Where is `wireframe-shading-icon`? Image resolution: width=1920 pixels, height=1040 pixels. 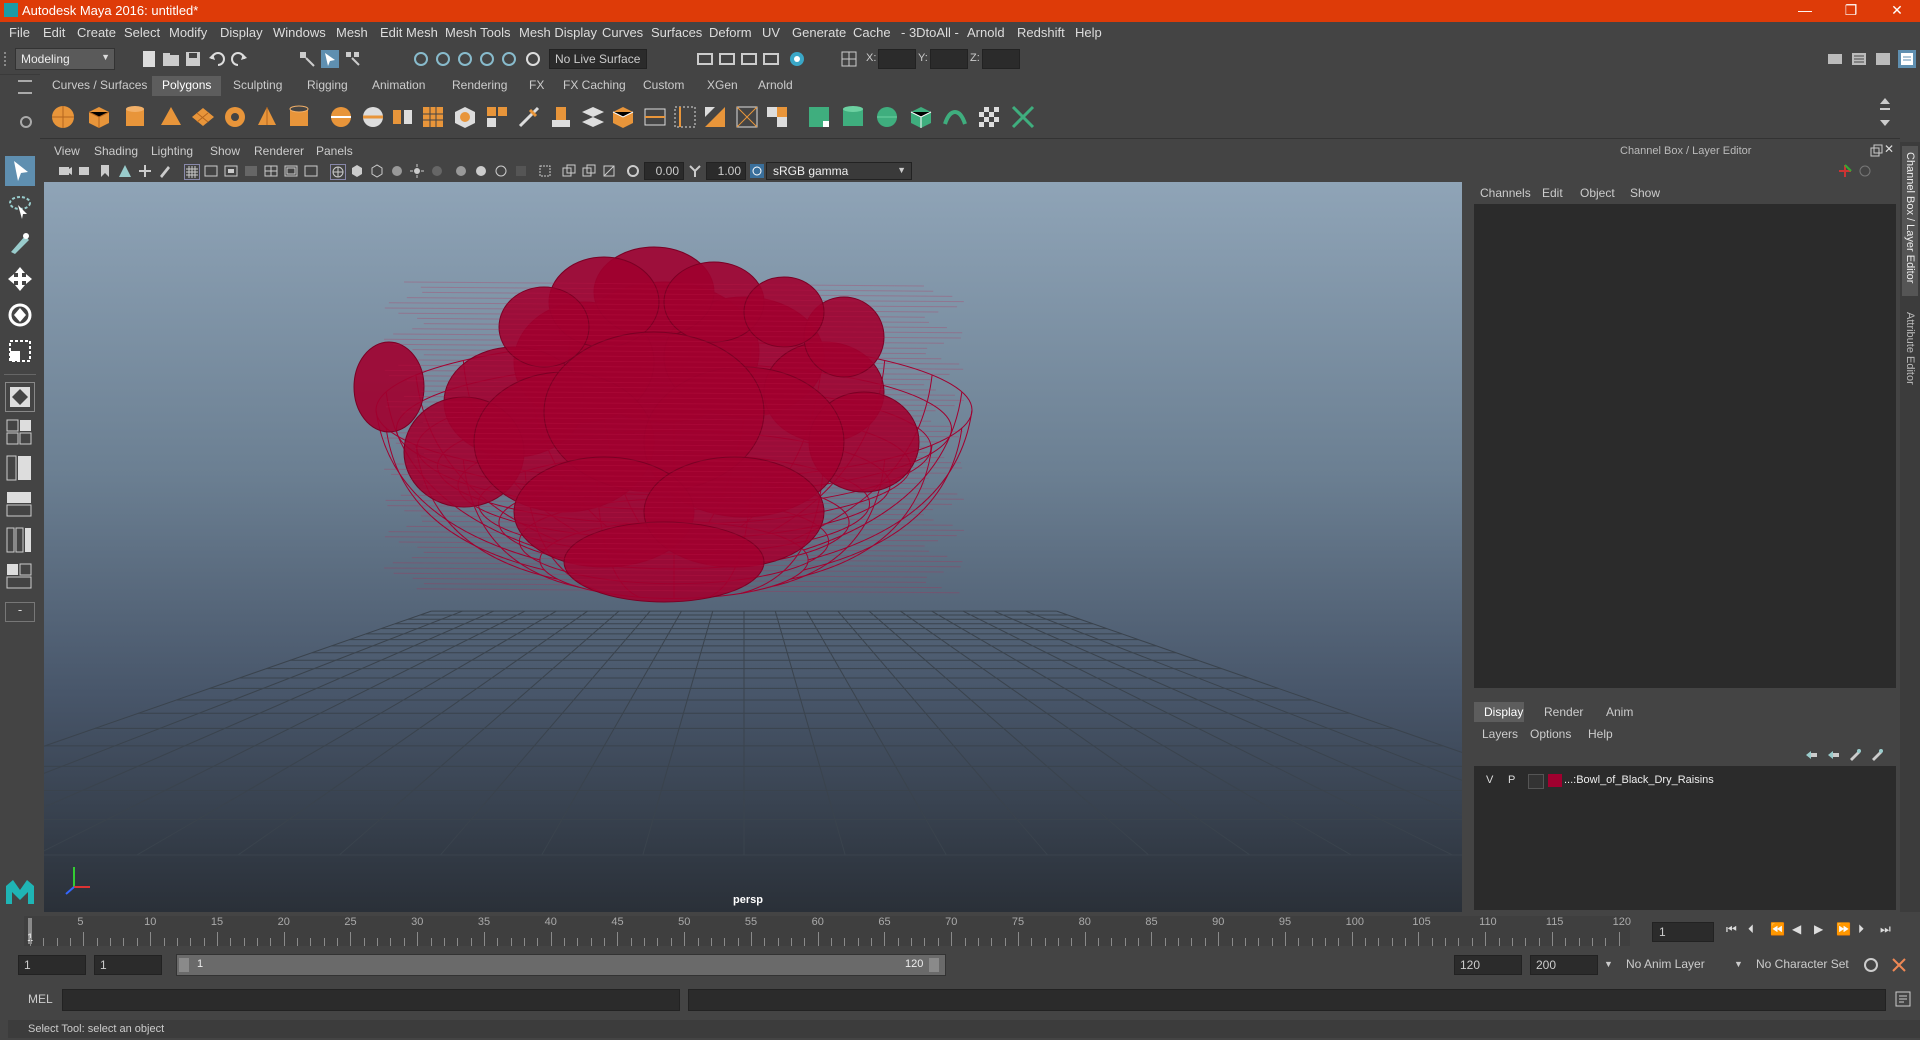 wireframe-shading-icon is located at coordinates (338, 172).